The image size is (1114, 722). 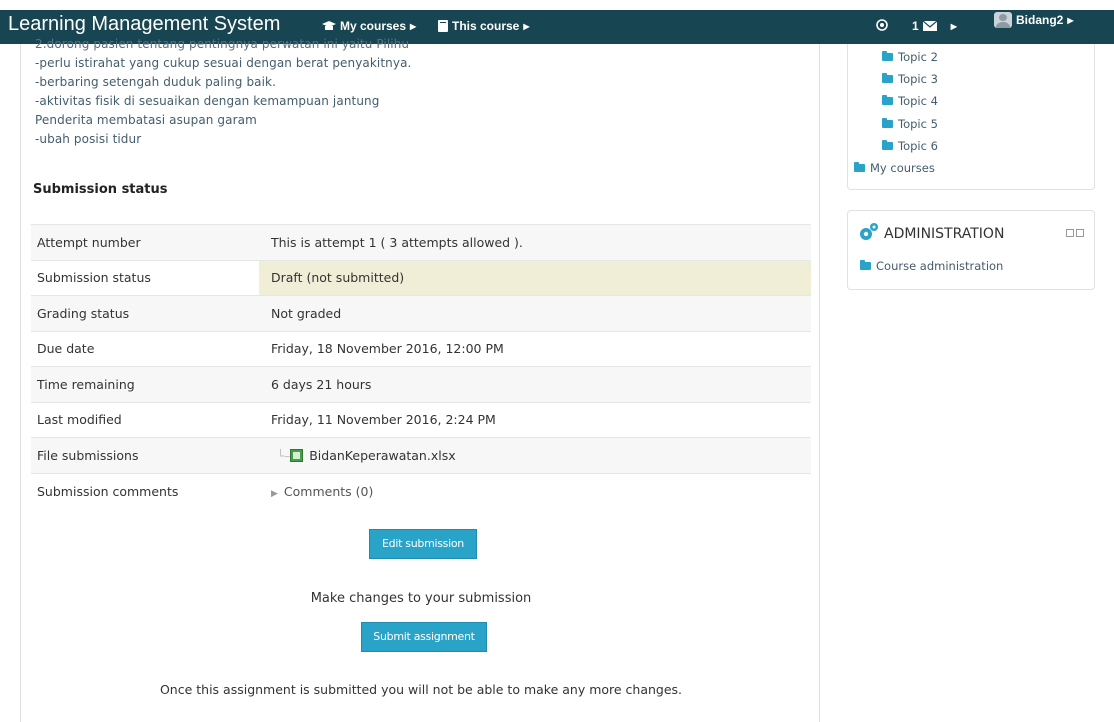 I want to click on sidebar-item-label: Topic 5, so click(x=918, y=124).